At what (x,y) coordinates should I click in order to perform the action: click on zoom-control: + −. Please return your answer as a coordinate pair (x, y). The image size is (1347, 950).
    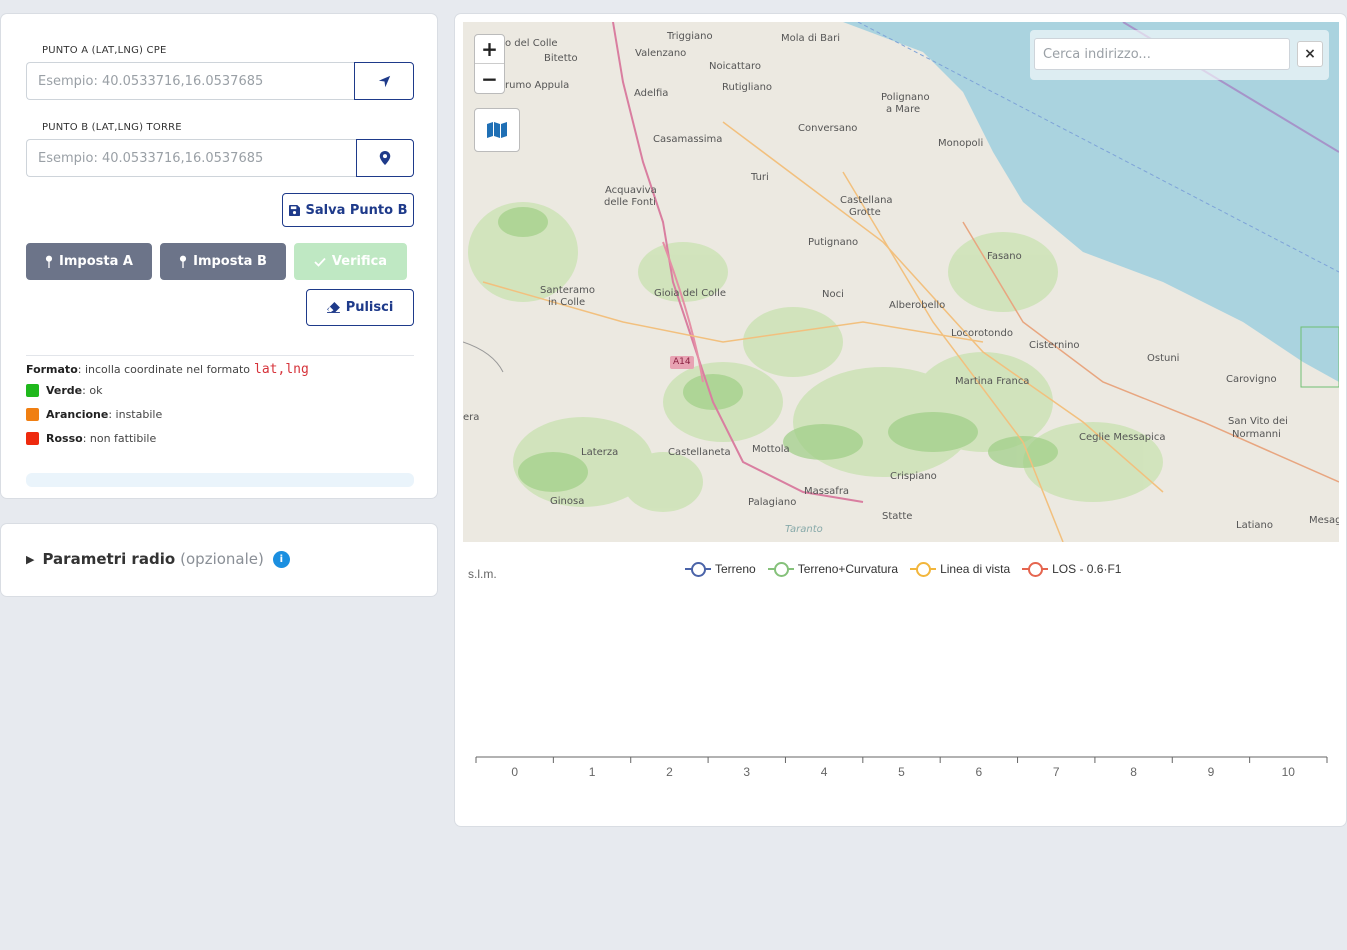
    Looking at the image, I should click on (489, 64).